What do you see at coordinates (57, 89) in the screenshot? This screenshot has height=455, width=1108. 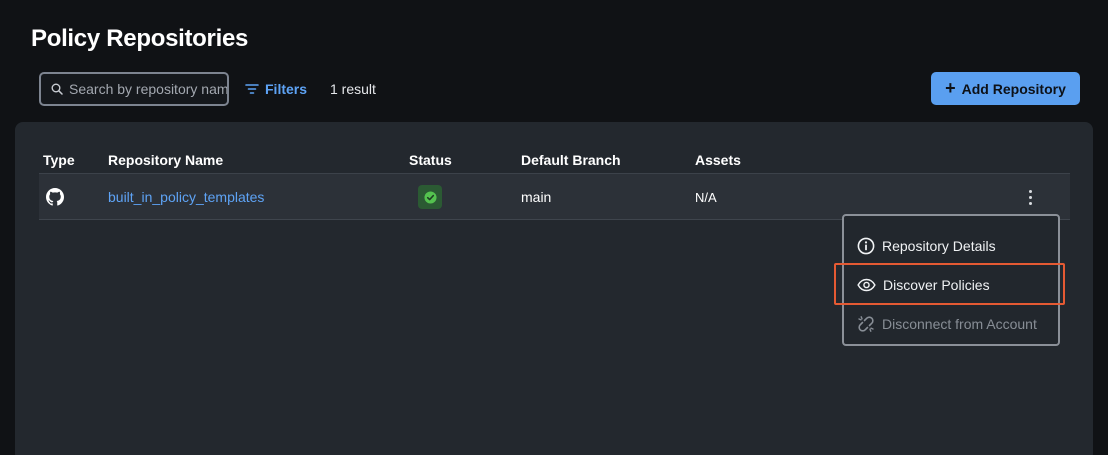 I see `search-icon` at bounding box center [57, 89].